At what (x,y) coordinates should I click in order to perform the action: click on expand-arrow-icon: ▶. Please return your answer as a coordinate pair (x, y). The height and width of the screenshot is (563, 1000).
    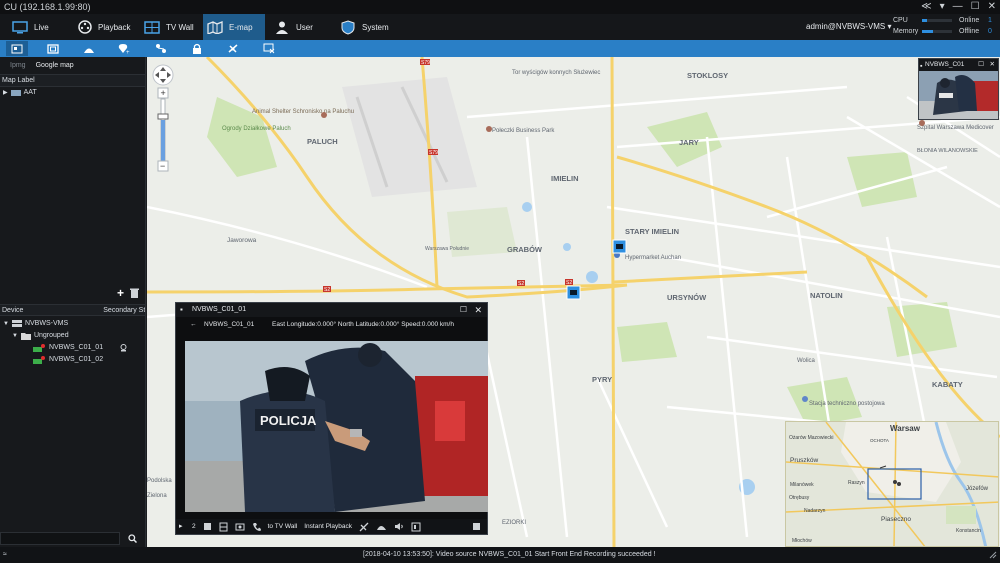
    Looking at the image, I should click on (5, 93).